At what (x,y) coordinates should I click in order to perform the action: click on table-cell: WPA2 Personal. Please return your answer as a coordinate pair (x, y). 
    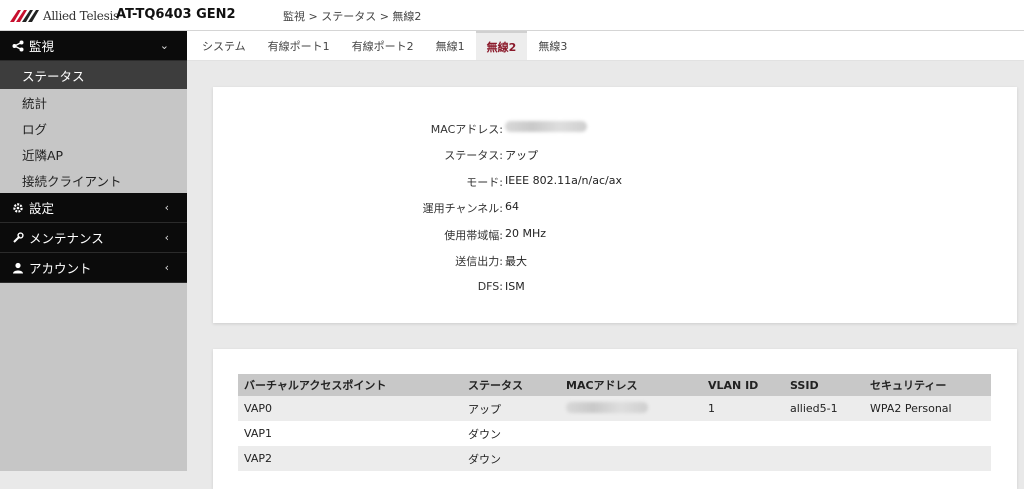
    Looking at the image, I should click on (927, 408).